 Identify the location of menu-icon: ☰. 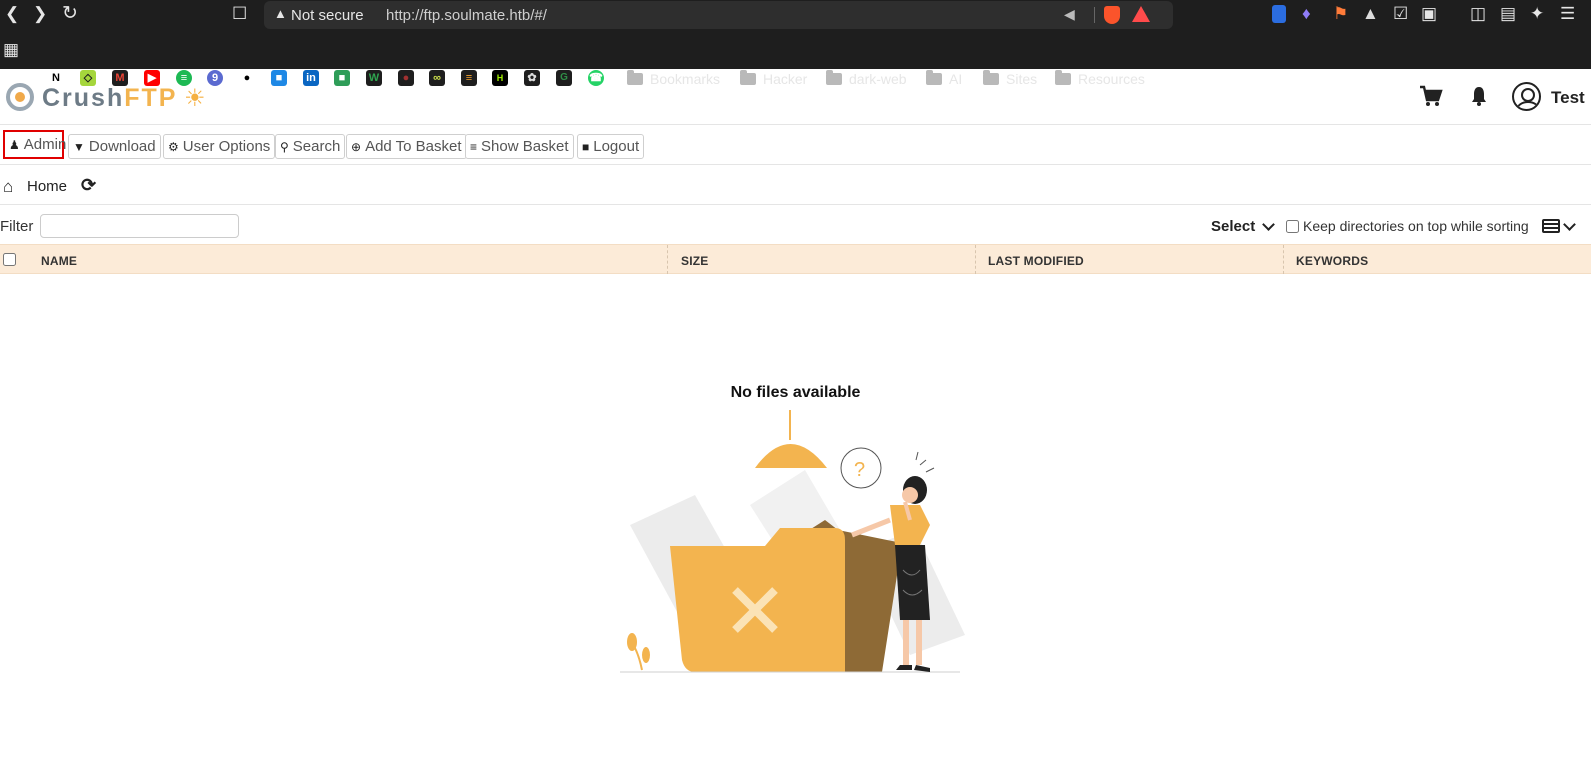
(1567, 14).